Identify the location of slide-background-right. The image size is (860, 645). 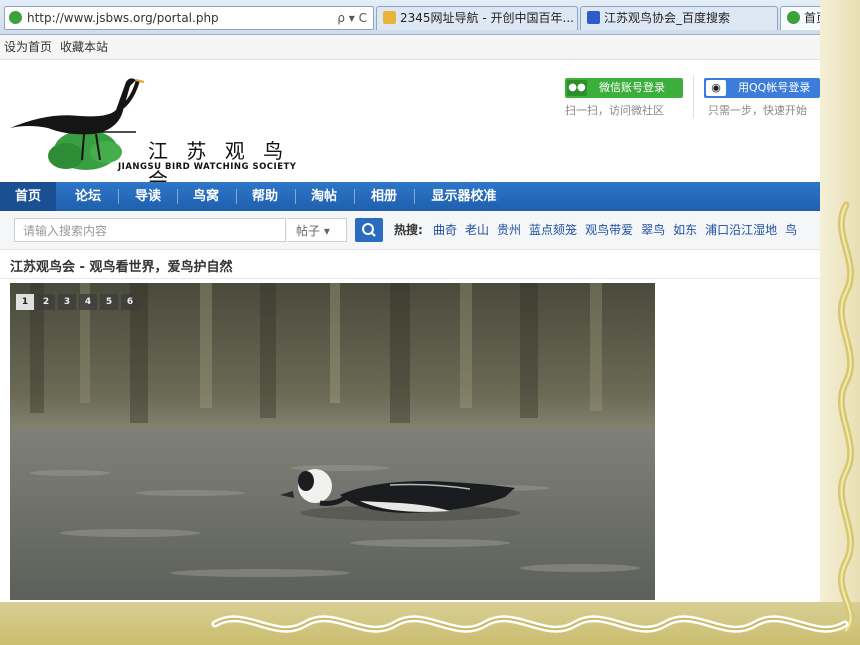
(840, 322).